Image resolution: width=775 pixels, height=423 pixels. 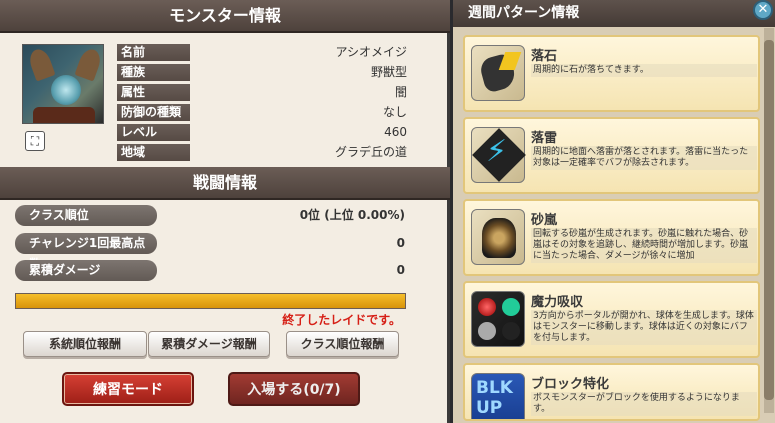 I want to click on raid-progress-bar, so click(x=210, y=301).